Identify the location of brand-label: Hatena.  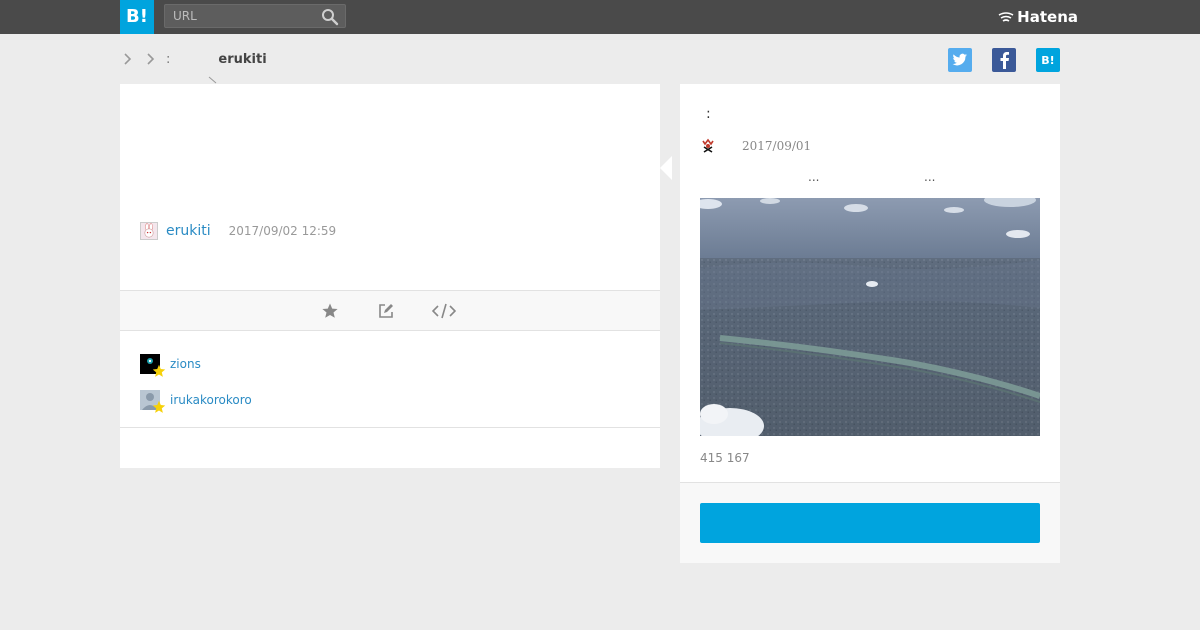
(1047, 17).